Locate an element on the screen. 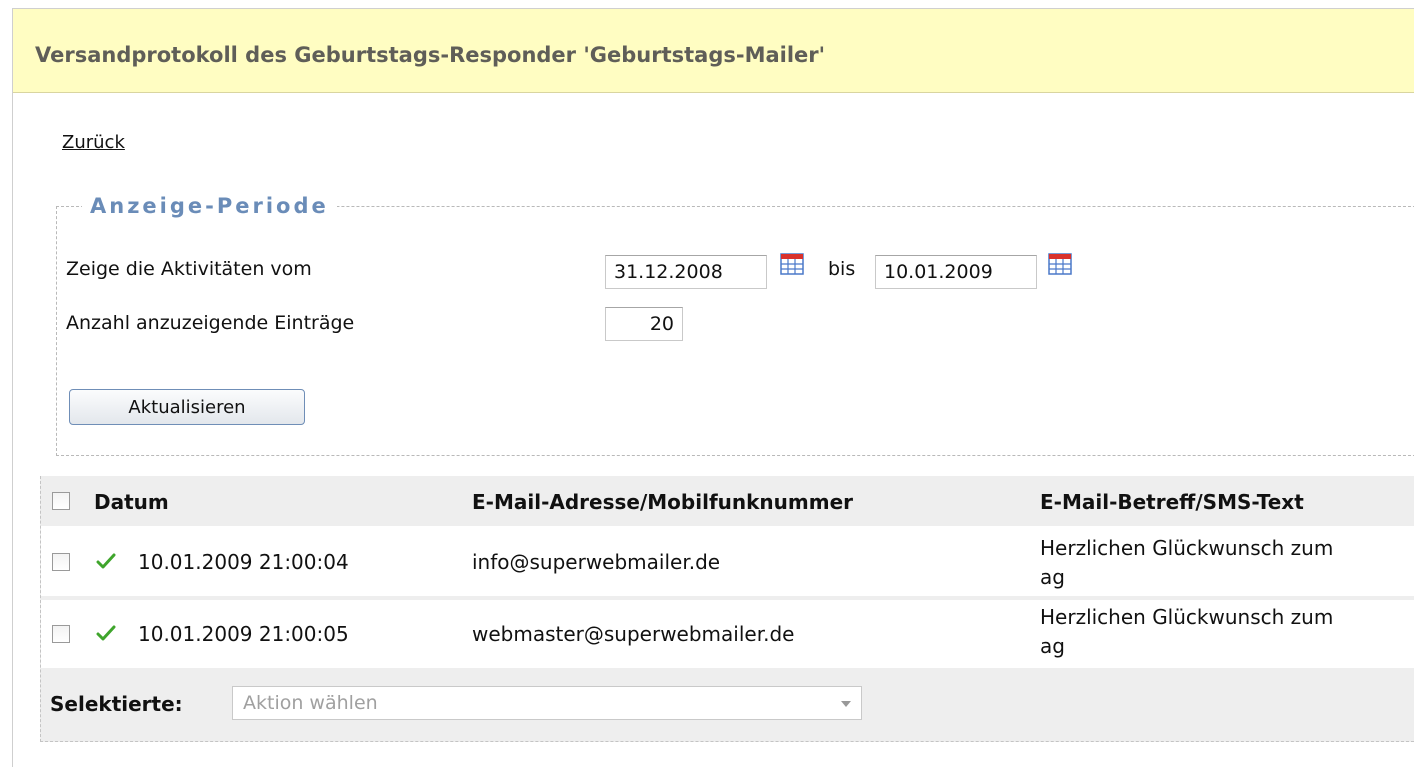 The height and width of the screenshot is (767, 1414). select-all-checkbox is located at coordinates (61, 501).